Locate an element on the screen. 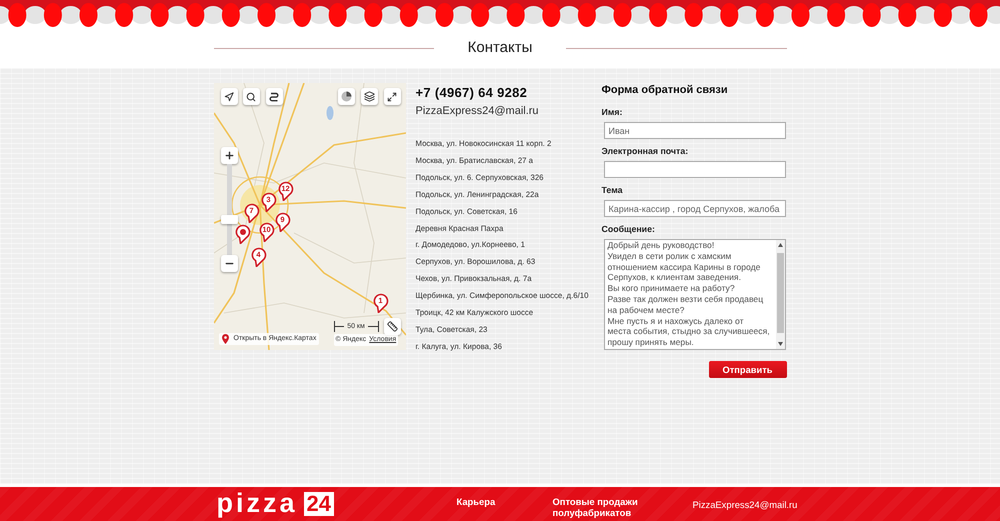 The width and height of the screenshot is (1000, 521). form-title: Форма обратной связи is located at coordinates (665, 90).